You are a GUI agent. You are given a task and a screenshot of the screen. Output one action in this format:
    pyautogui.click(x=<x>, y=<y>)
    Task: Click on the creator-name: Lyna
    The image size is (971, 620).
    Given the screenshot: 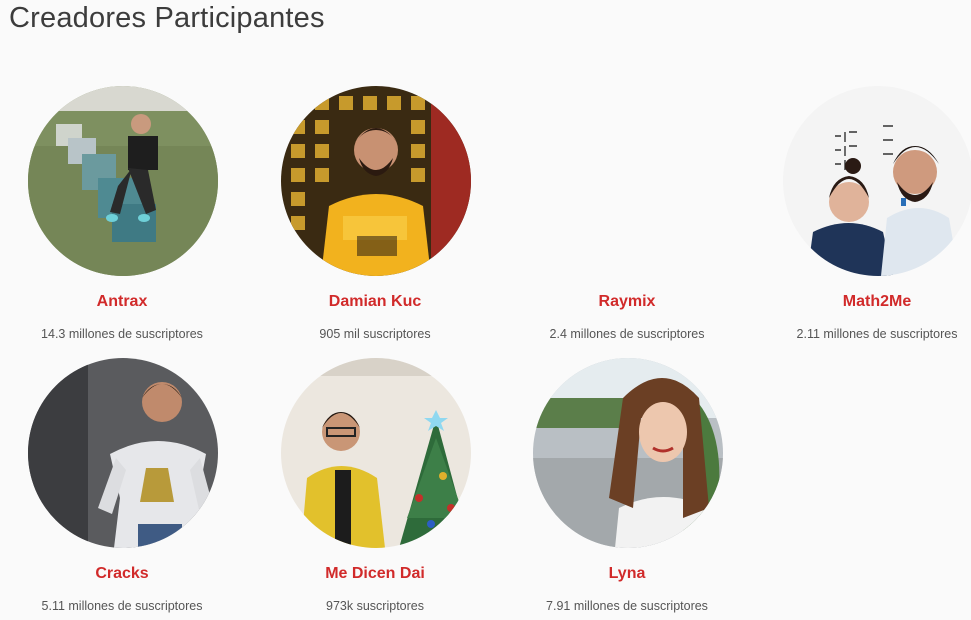 What is the action you would take?
    pyautogui.click(x=627, y=574)
    